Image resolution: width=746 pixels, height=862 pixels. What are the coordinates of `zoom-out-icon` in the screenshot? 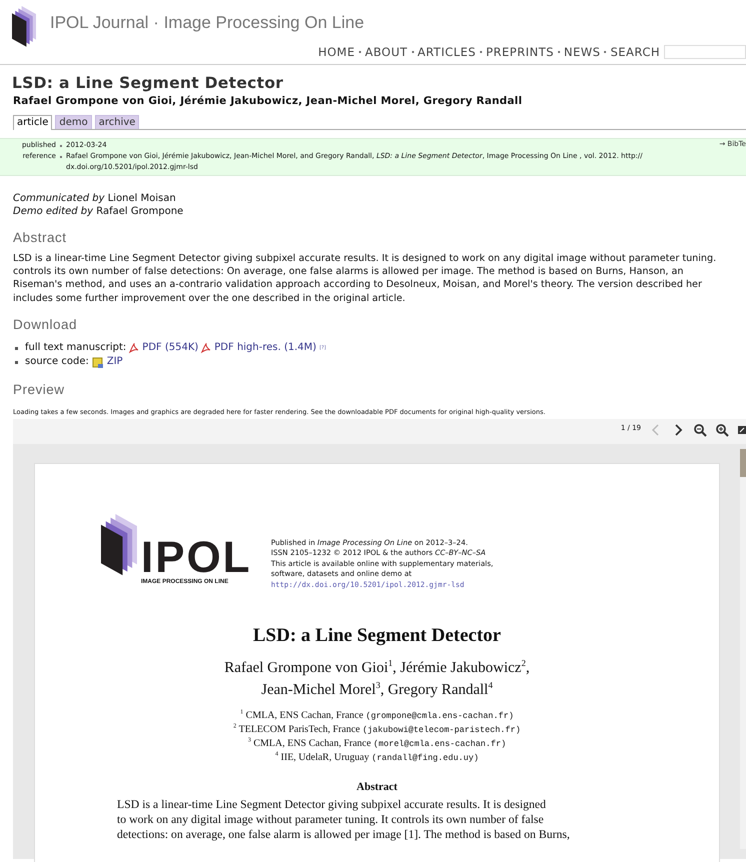 It's located at (700, 429).